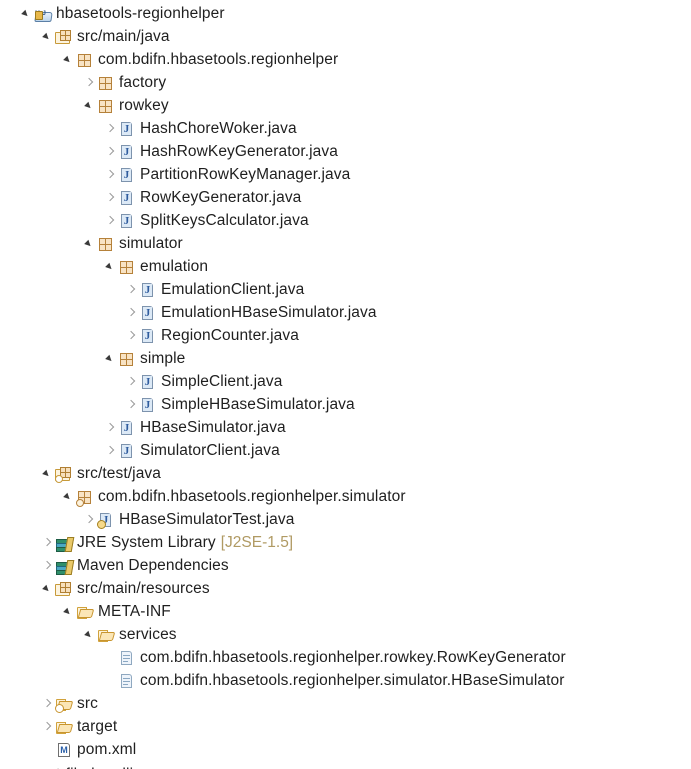 The image size is (691, 769). Describe the element at coordinates (345, 634) in the screenshot. I see `tree-row: services` at that location.